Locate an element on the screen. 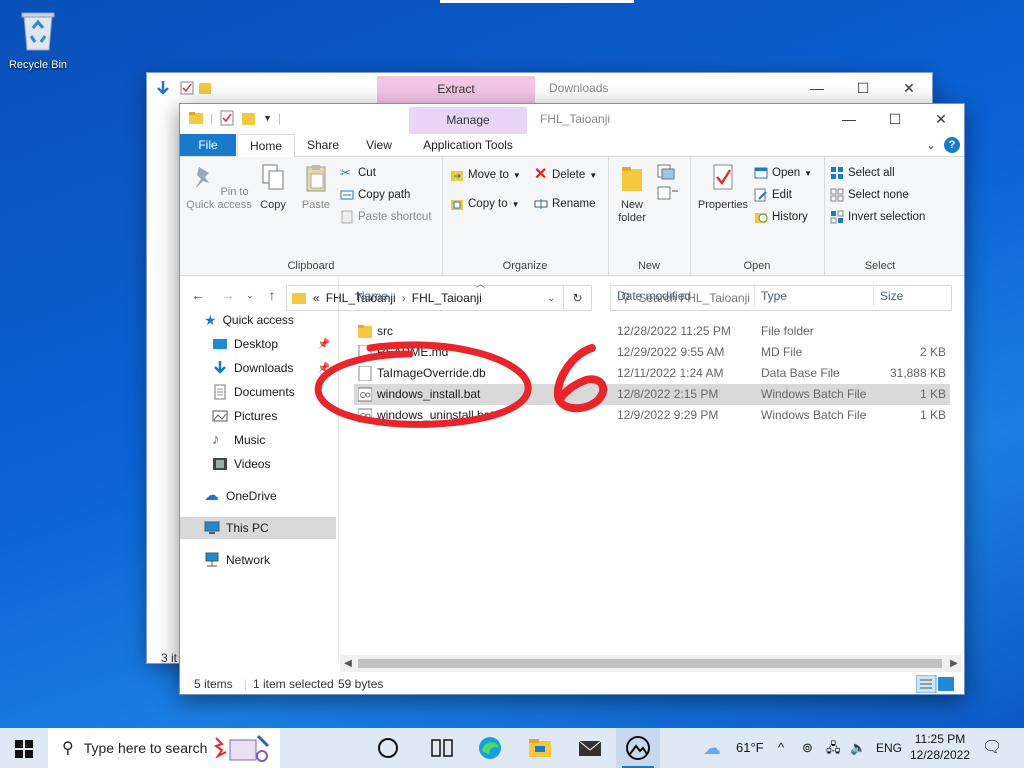 Image resolution: width=1024 pixels, height=768 pixels. file-name: TaImageOverride.db is located at coordinates (431, 373).